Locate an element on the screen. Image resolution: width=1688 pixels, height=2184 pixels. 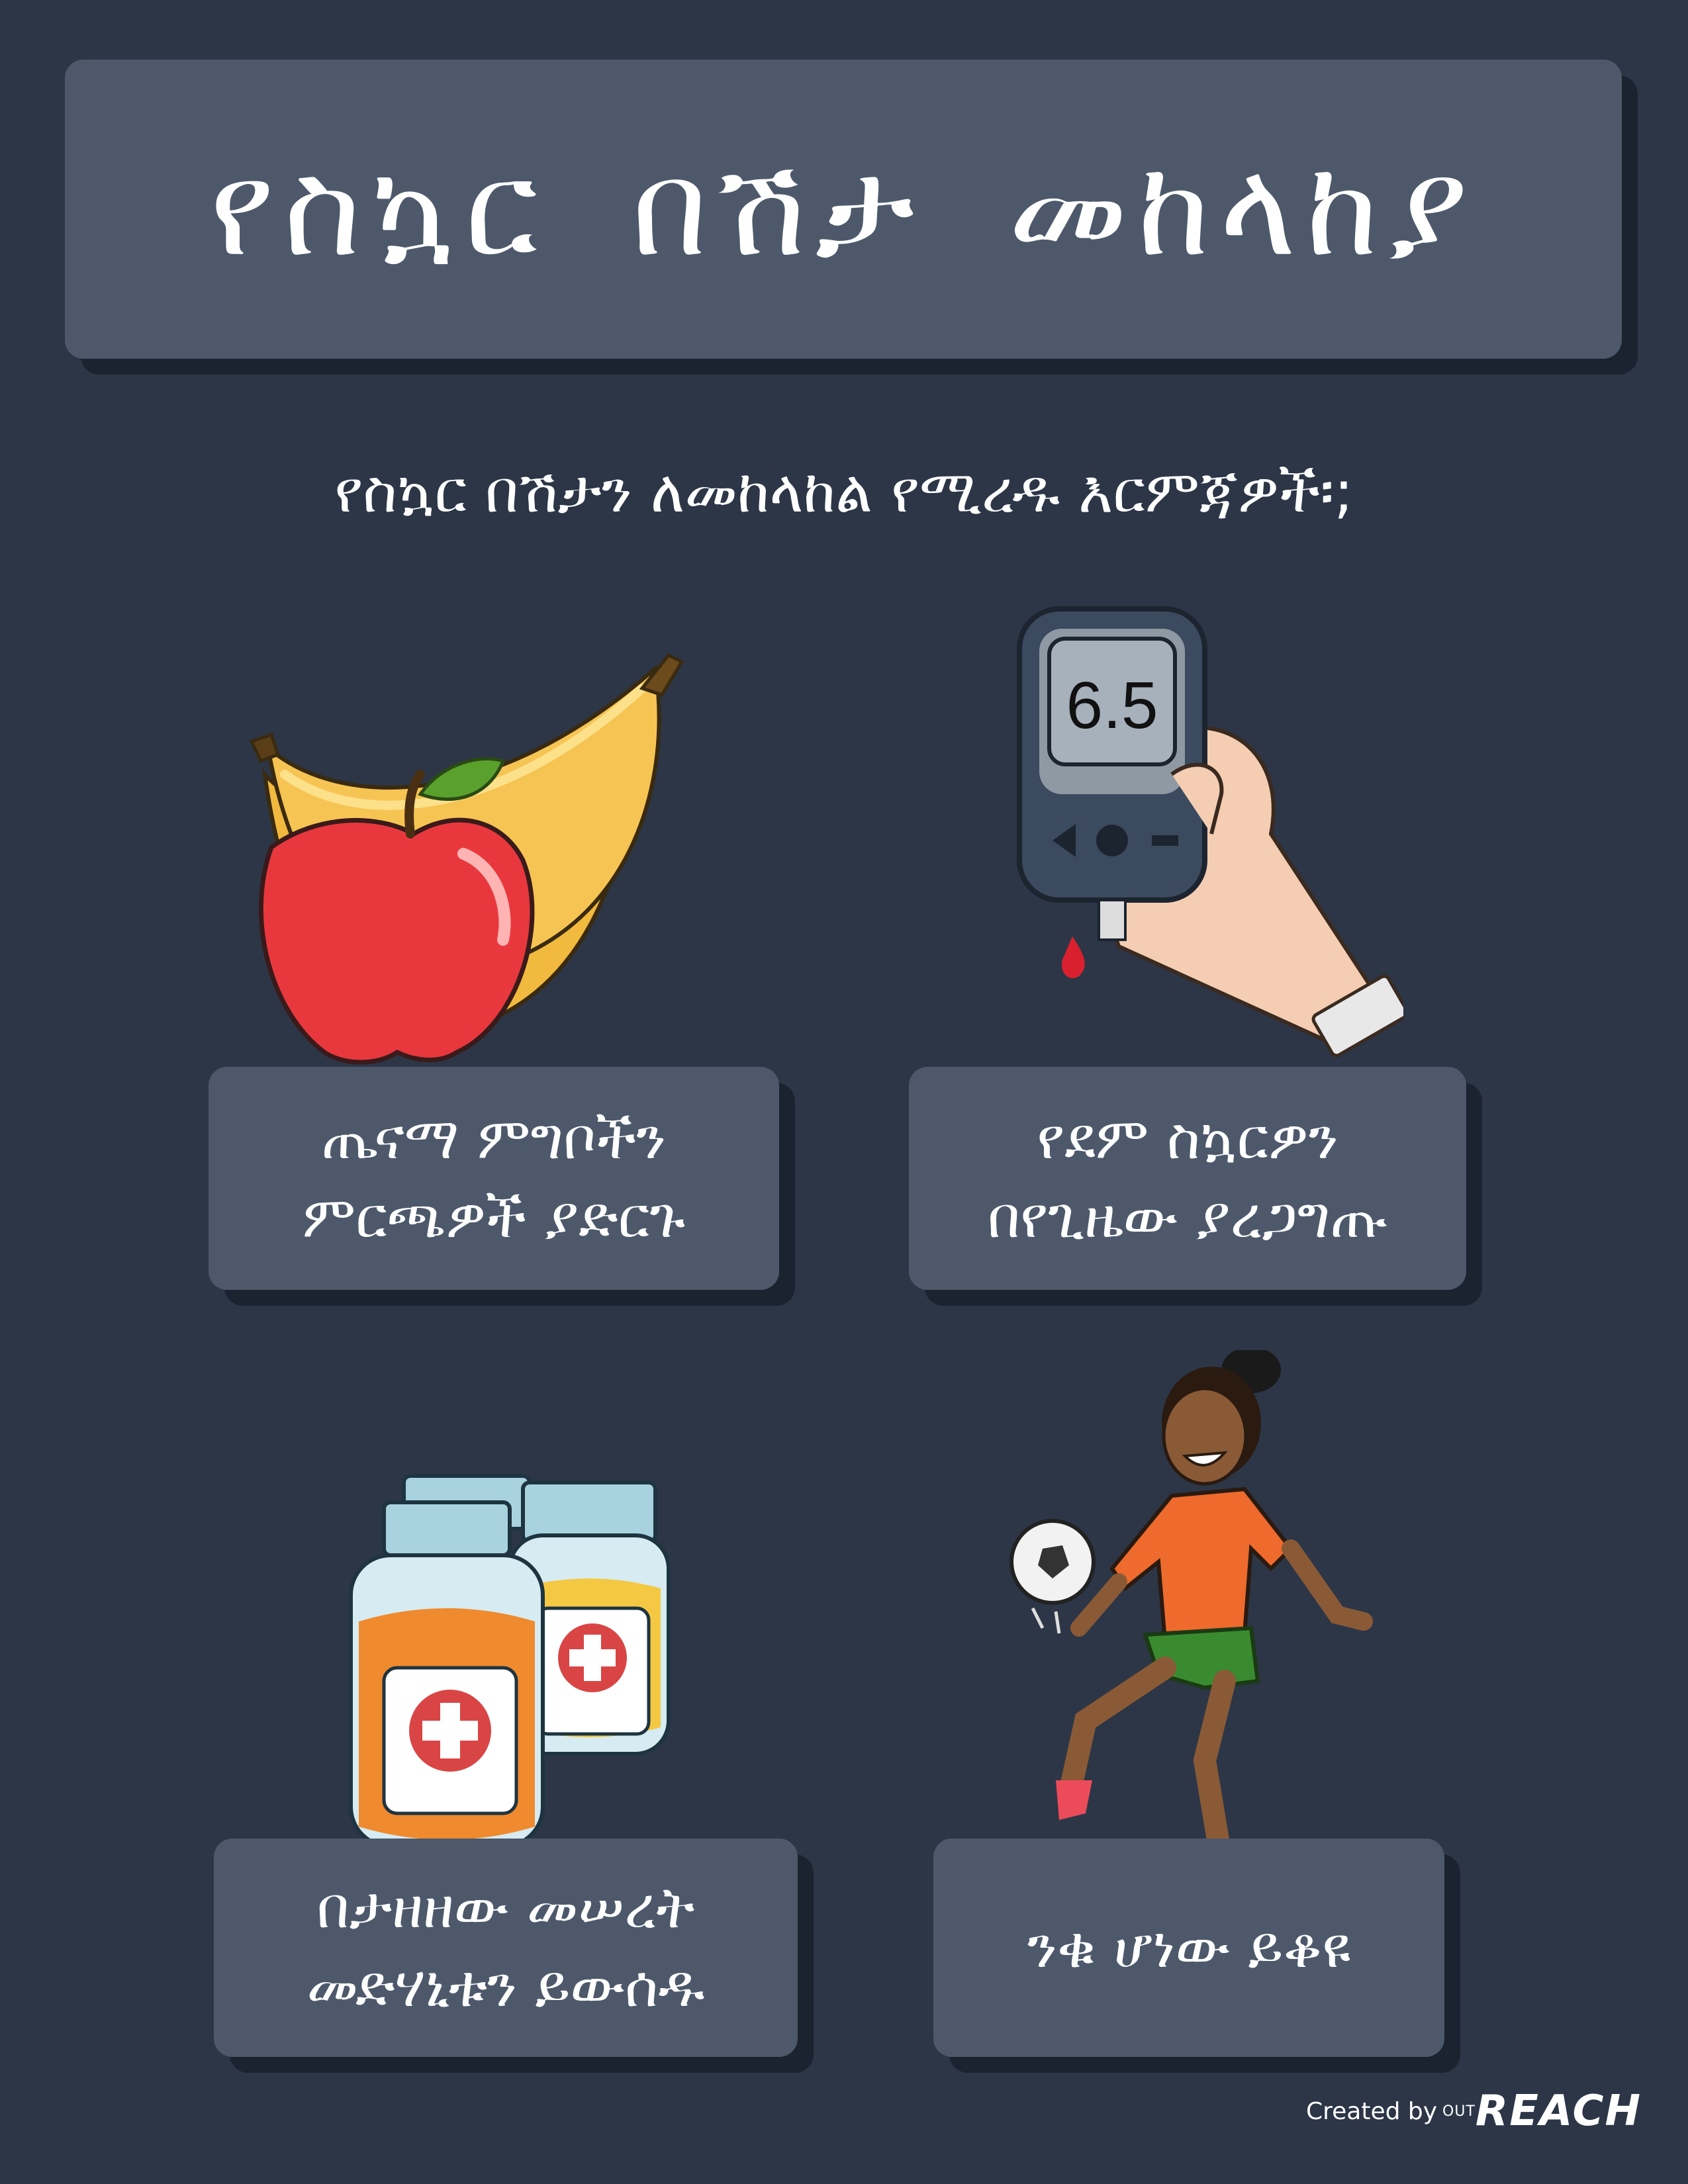
medicine-bottles-icon is located at coordinates (510, 1661).